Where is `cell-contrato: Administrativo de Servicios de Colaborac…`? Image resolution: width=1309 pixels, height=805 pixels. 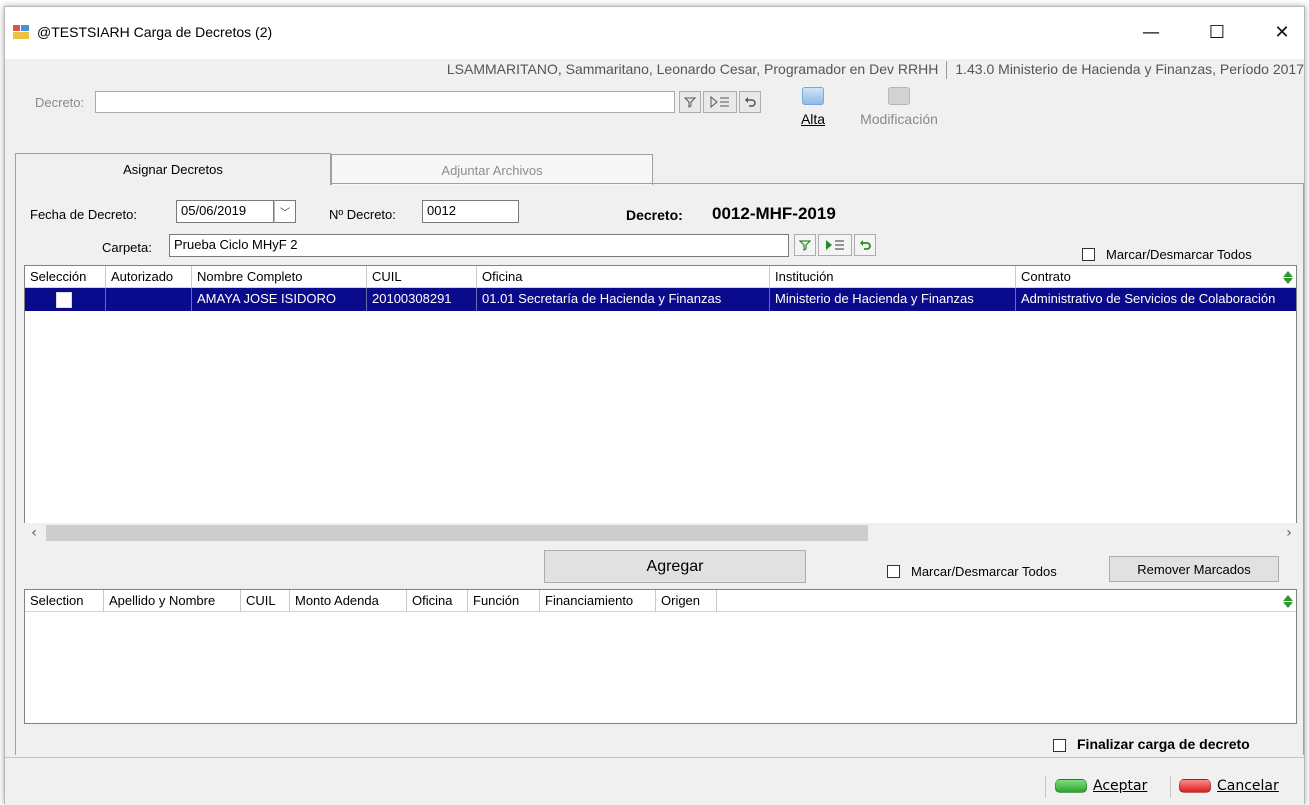
cell-contrato: Administrativo de Servicios de Colaborac… is located at coordinates (1148, 298).